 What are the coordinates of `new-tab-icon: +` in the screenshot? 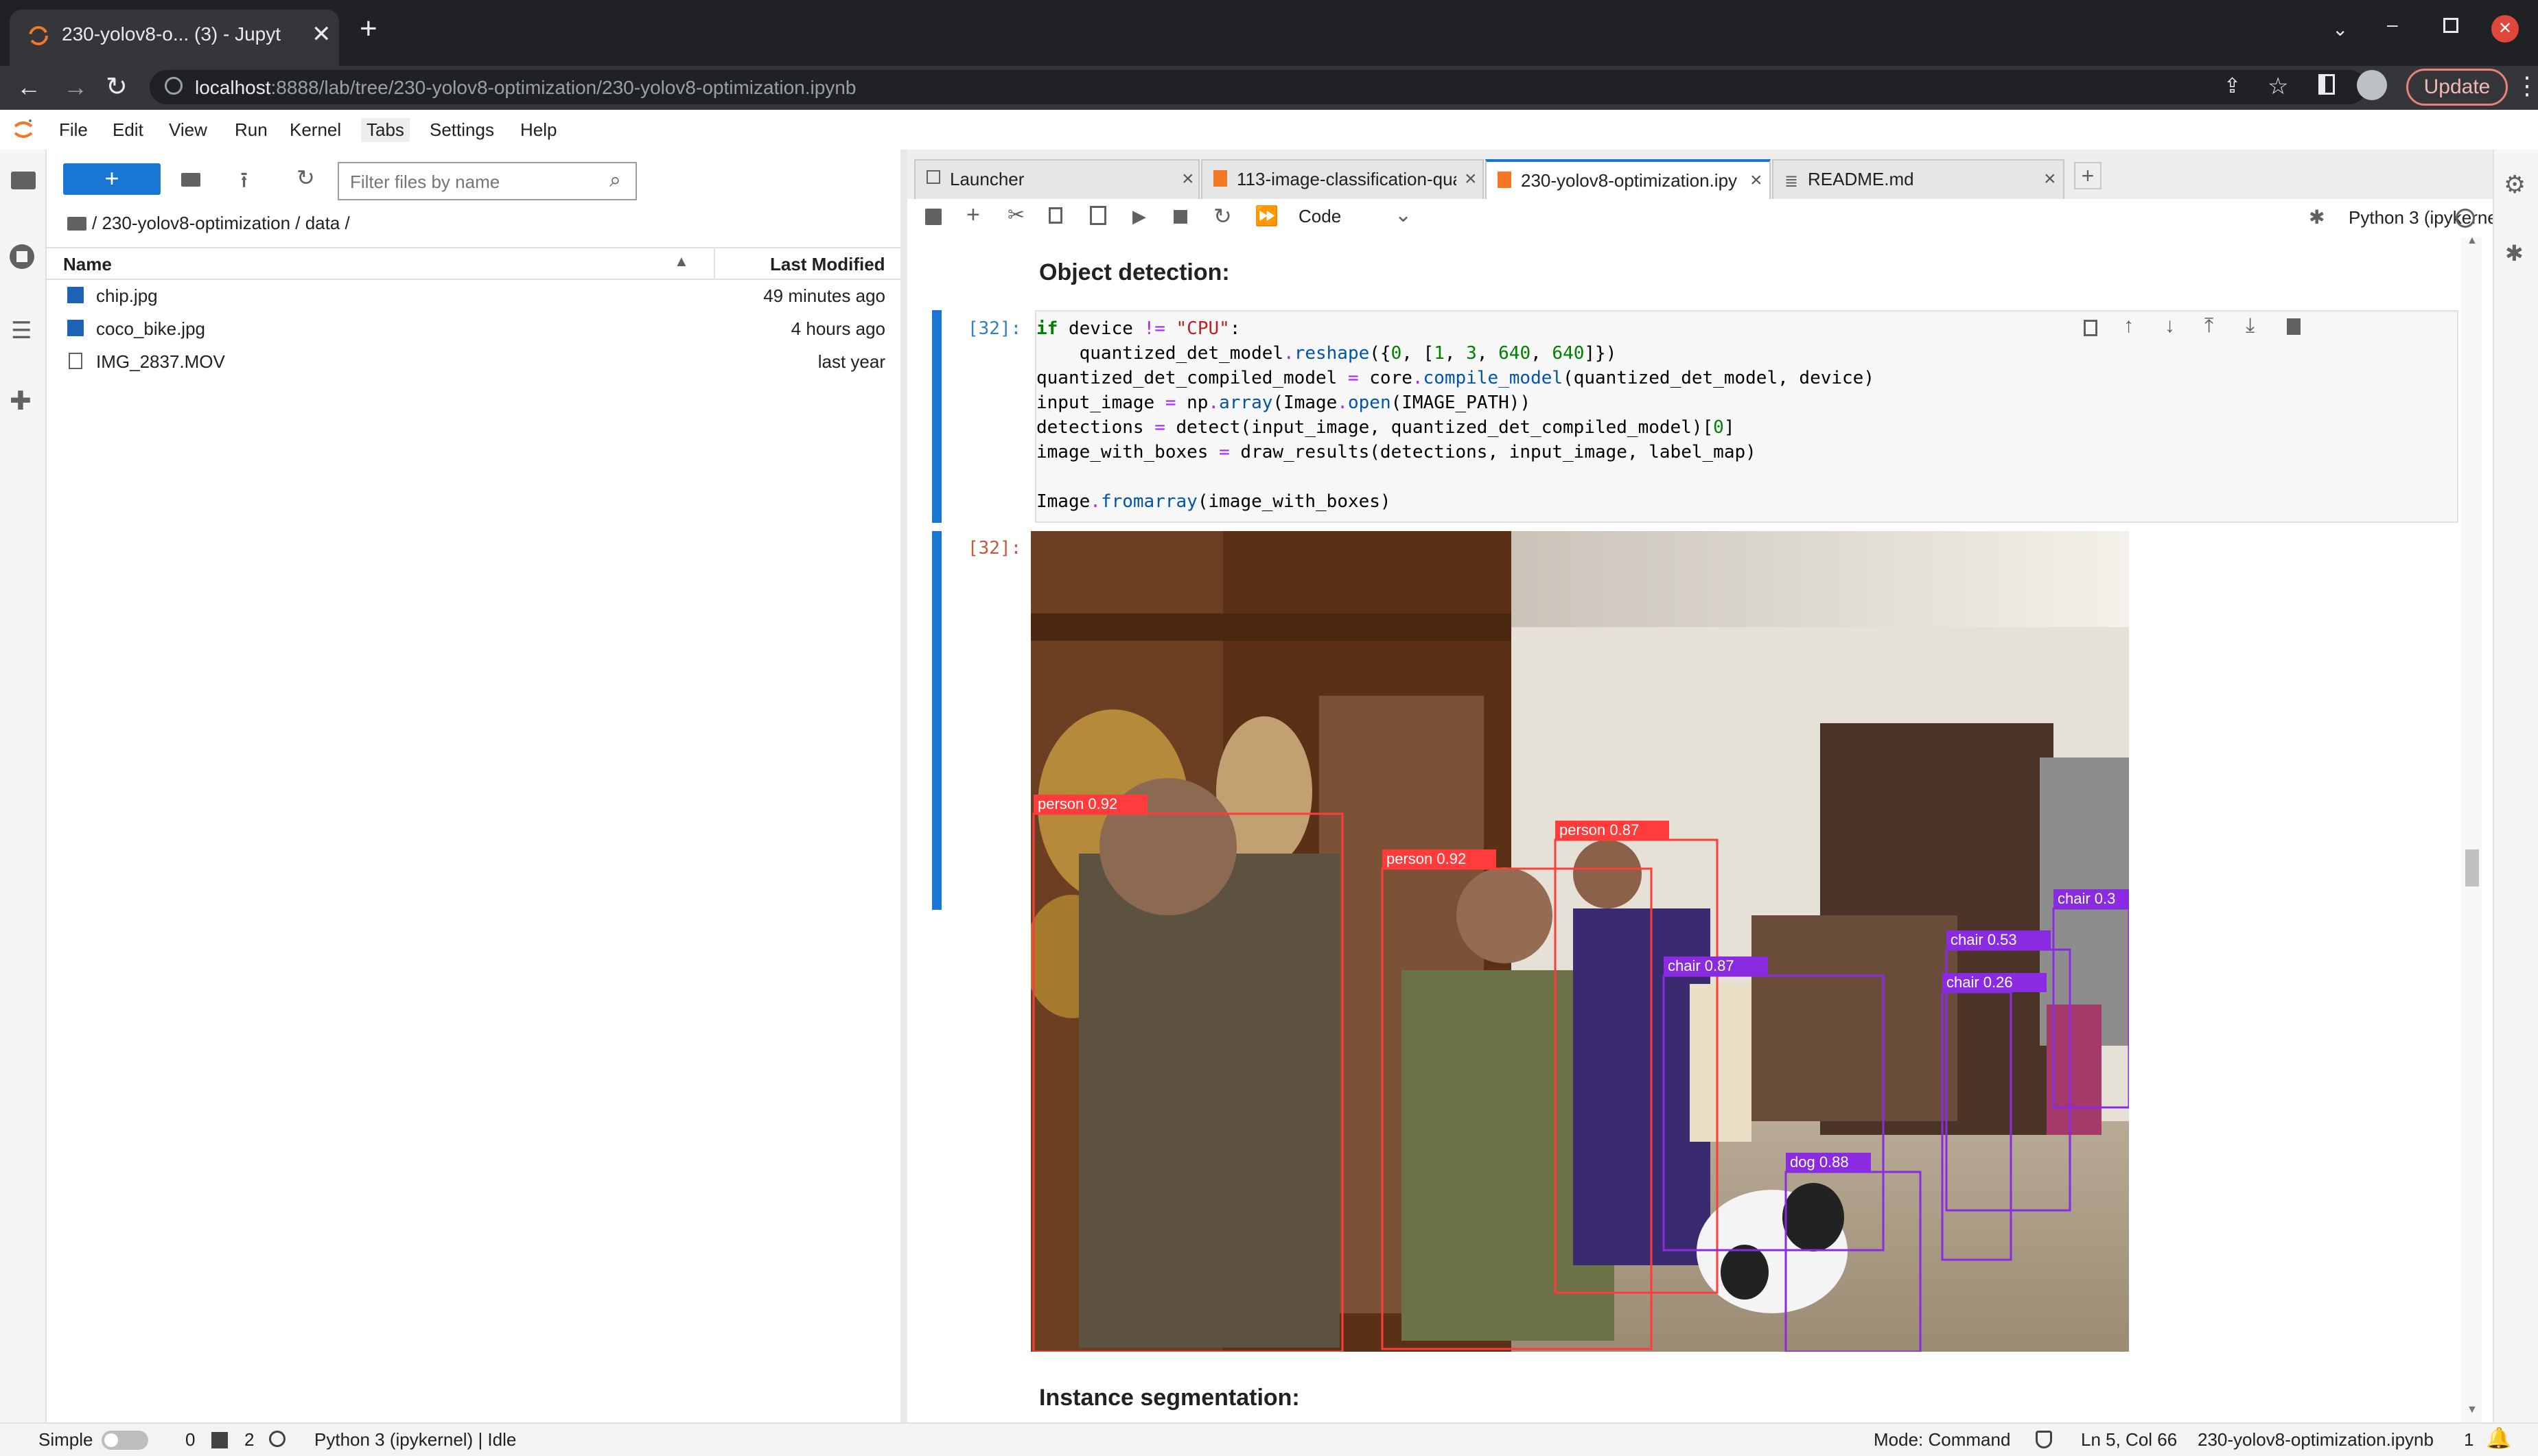 It's located at (369, 29).